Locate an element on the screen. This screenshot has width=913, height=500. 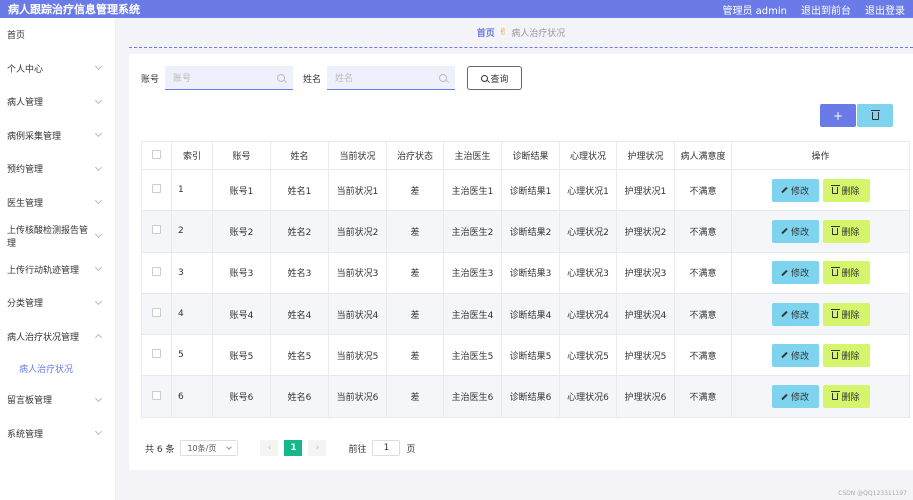
exit-to-front-link: 退出到前台 is located at coordinates (826, 9).